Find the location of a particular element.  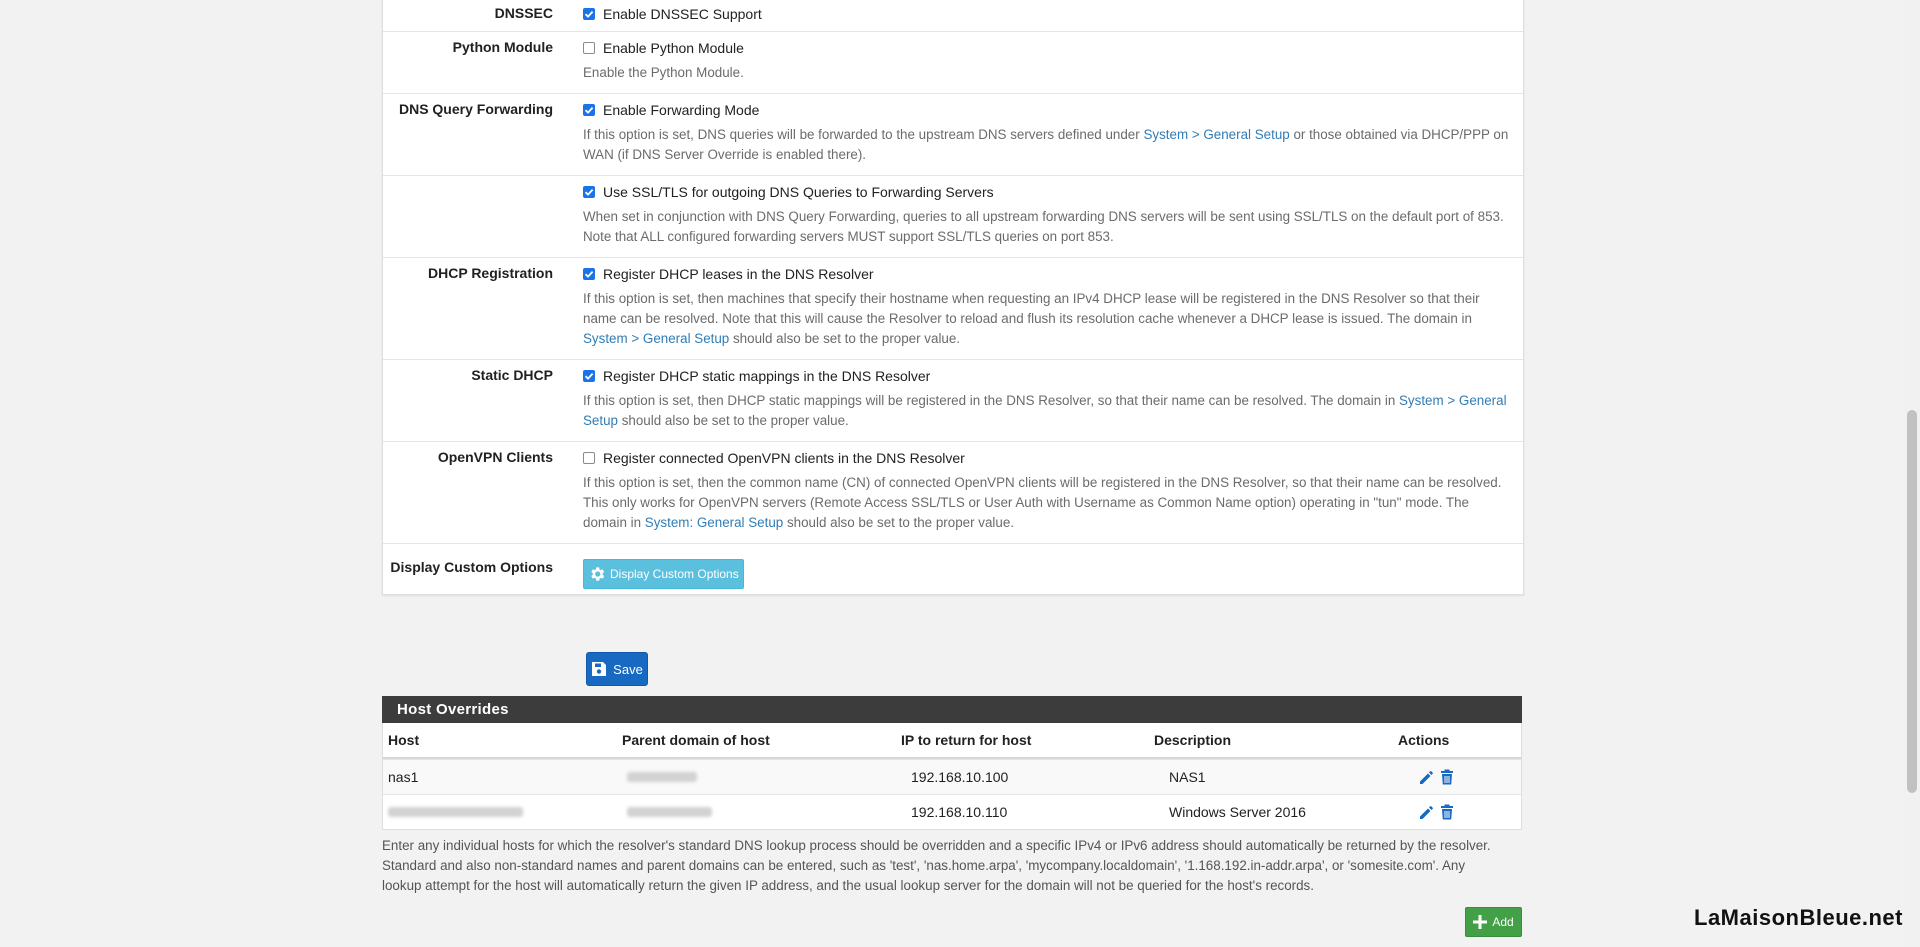

description-cell: NAS1 is located at coordinates (1187, 777).